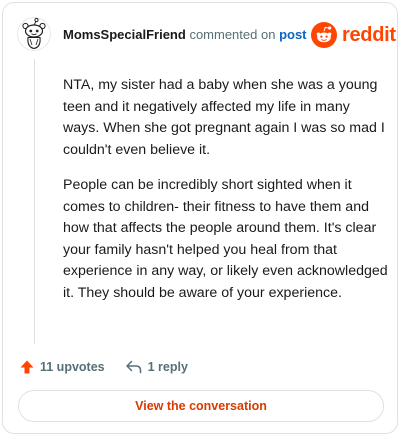  I want to click on reddit-logo: reddit, so click(353, 35).